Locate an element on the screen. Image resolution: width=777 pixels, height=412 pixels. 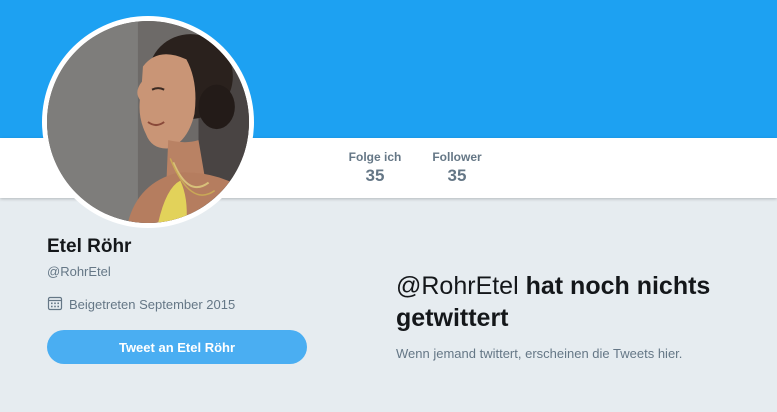
stat-followers-count: 35 is located at coordinates (457, 175).